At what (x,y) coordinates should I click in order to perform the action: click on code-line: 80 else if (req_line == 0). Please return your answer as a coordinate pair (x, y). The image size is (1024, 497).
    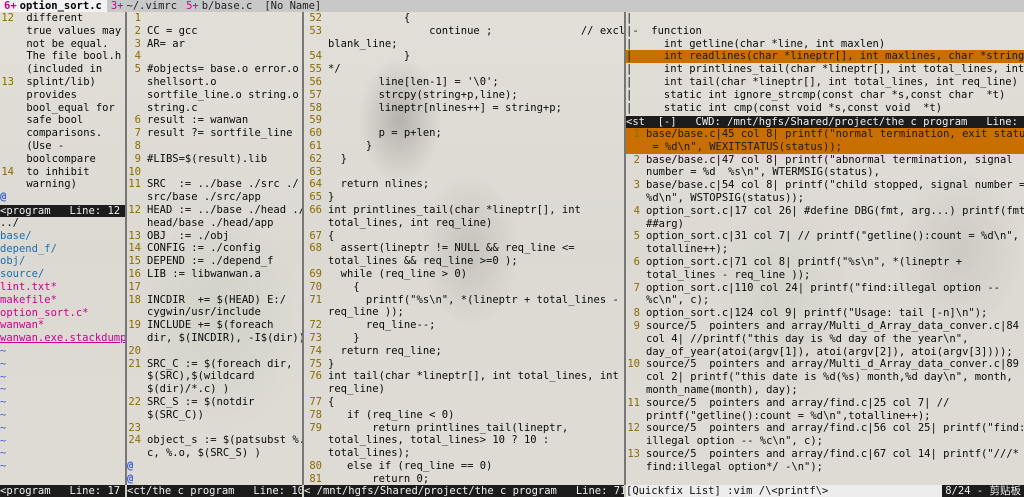
    Looking at the image, I should click on (464, 466).